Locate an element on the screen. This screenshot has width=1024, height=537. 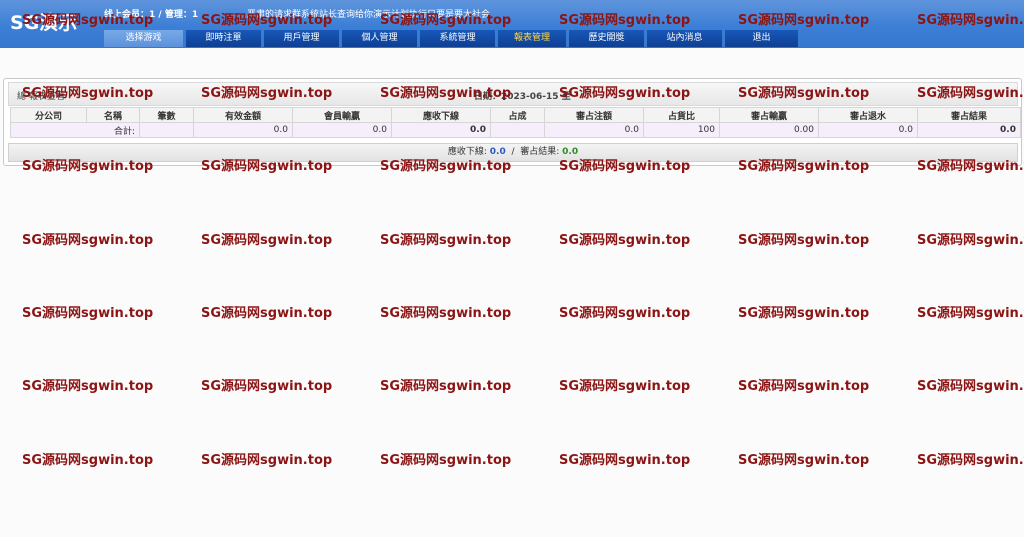
col-header: 審占注額 is located at coordinates (594, 115).